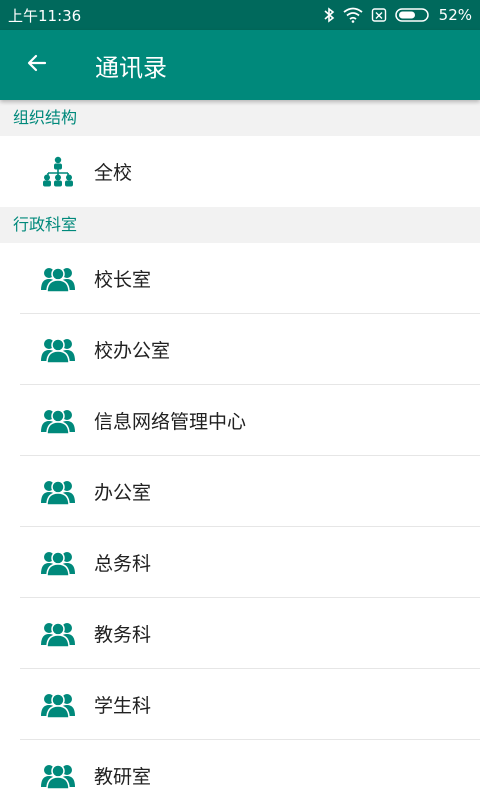 The width and height of the screenshot is (480, 811). What do you see at coordinates (123, 706) in the screenshot?
I see `list-item-label: 学生科` at bounding box center [123, 706].